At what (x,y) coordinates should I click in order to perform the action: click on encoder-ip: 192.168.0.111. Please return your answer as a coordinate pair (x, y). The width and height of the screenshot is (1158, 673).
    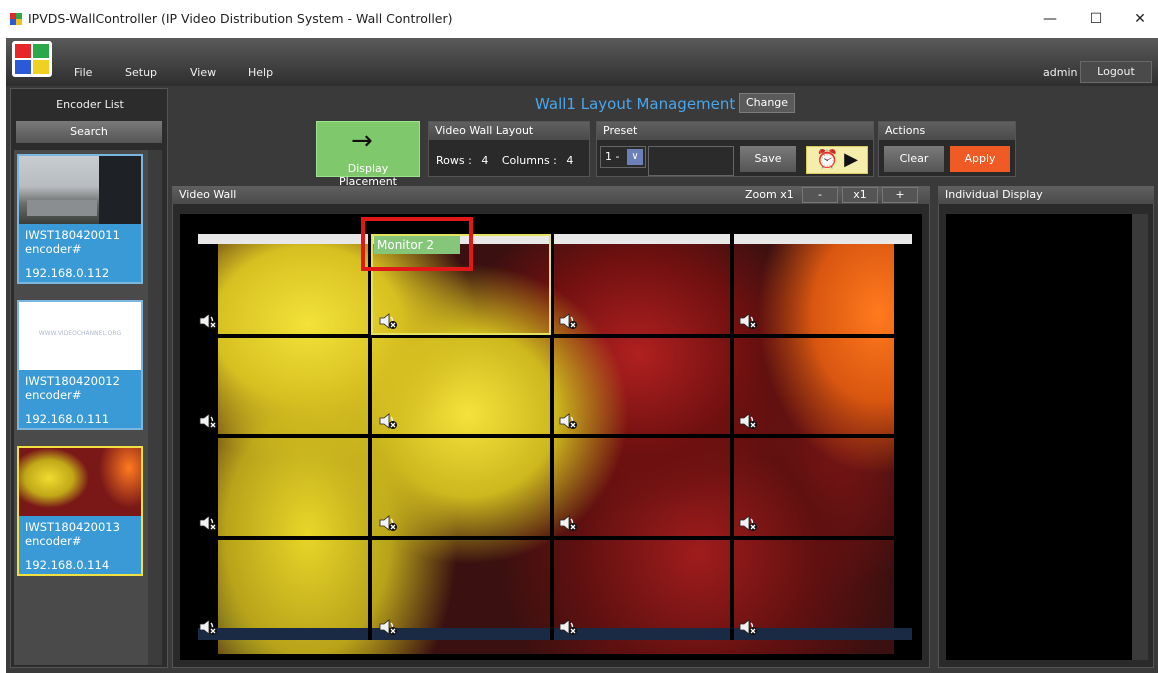
    Looking at the image, I should click on (67, 419).